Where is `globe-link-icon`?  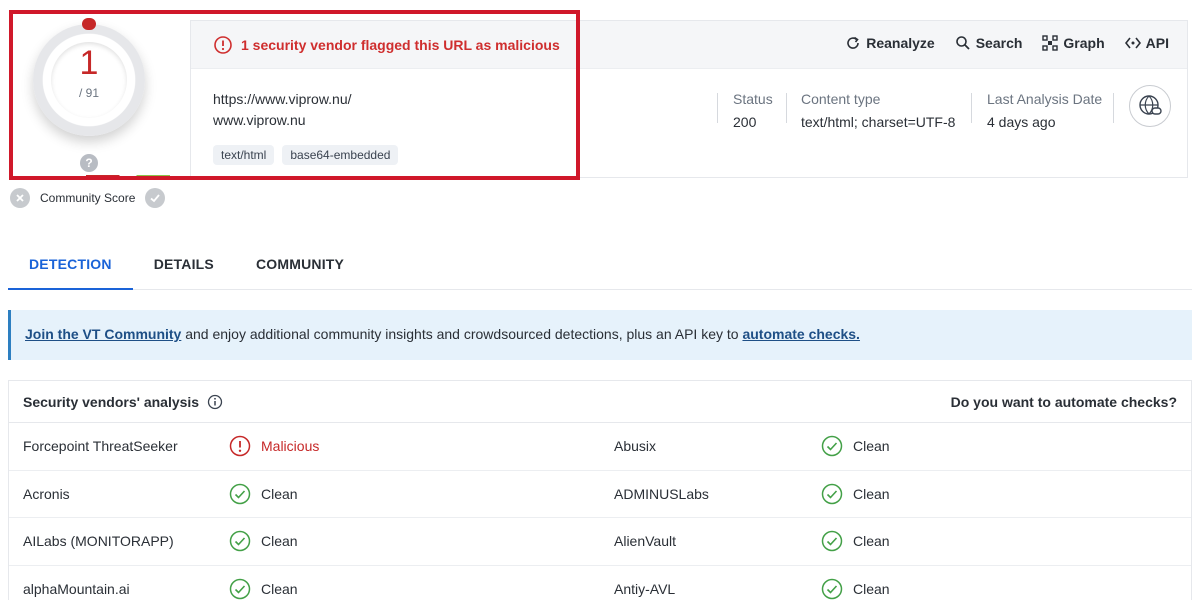
globe-link-icon is located at coordinates (1150, 105).